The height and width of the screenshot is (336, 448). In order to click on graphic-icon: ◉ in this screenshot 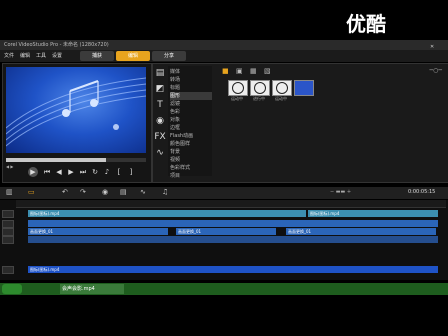, I will do `click(160, 121)`.